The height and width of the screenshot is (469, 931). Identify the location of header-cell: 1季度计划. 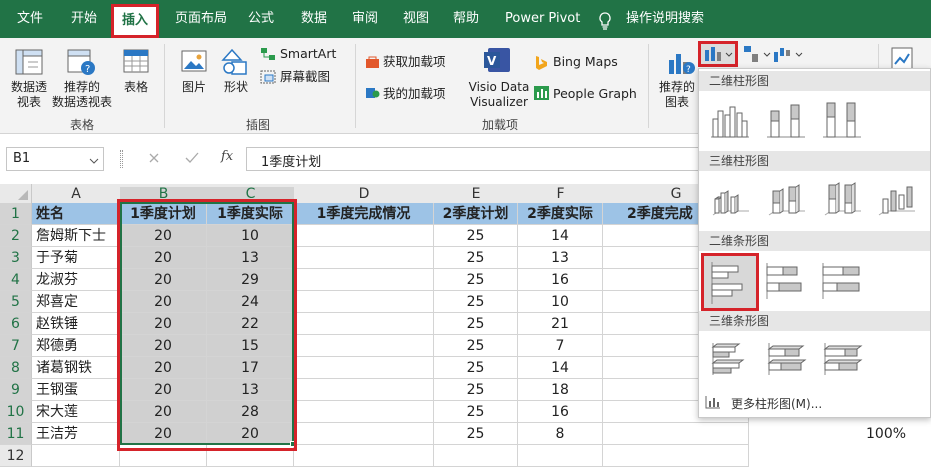
(163, 214).